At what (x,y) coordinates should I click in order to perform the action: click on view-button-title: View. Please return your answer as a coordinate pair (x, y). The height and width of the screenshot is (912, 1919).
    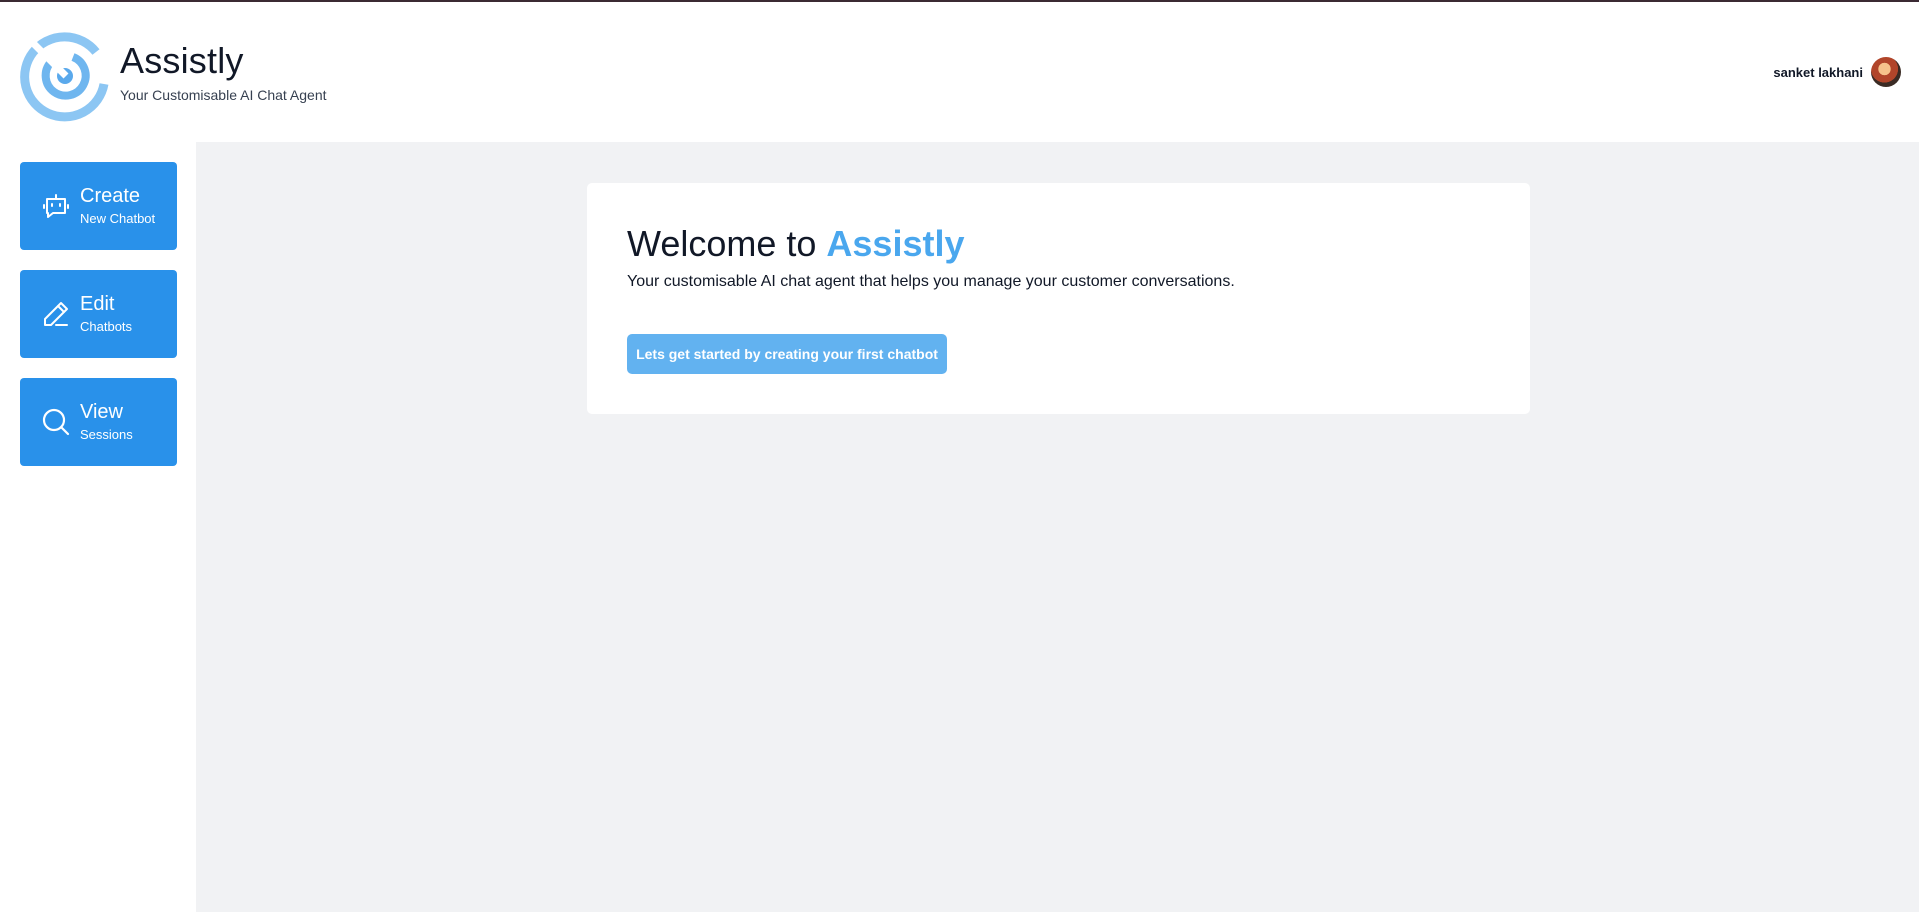
    Looking at the image, I should click on (101, 412).